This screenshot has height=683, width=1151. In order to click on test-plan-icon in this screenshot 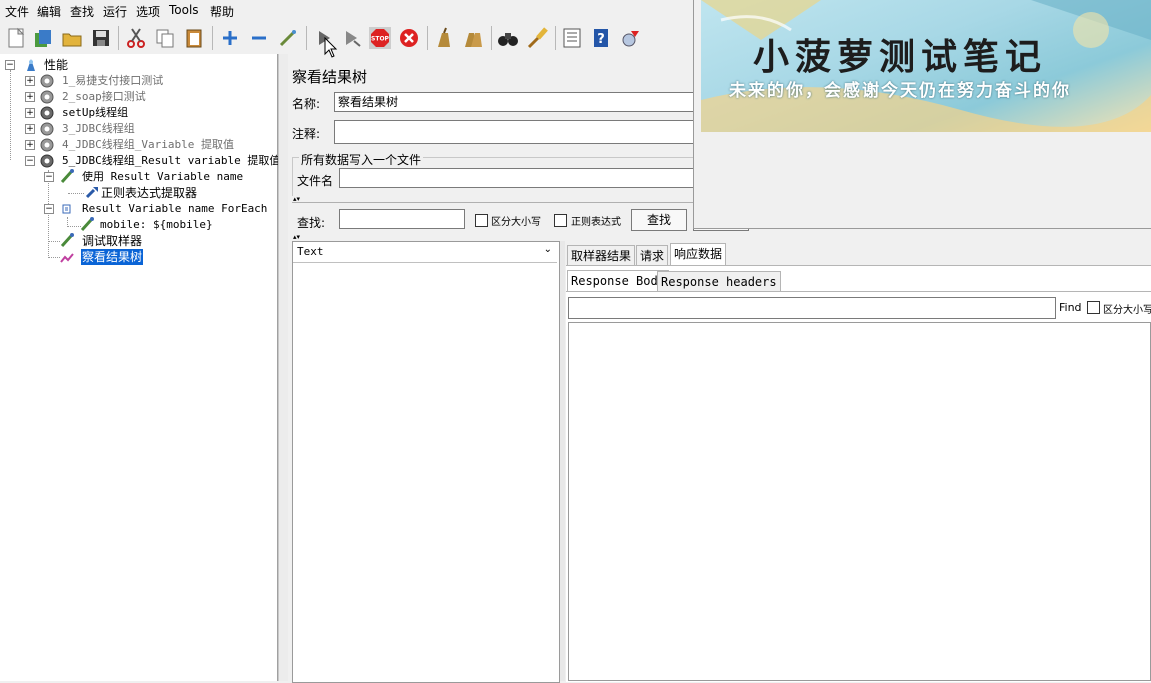, I will do `click(31, 65)`.